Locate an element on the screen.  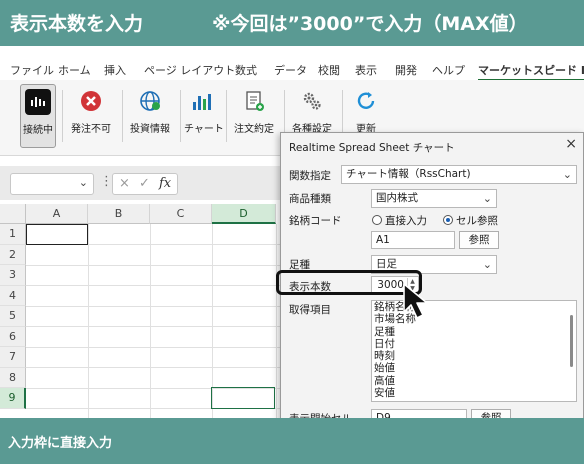
row-header-6: 6 is located at coordinates (13, 336).